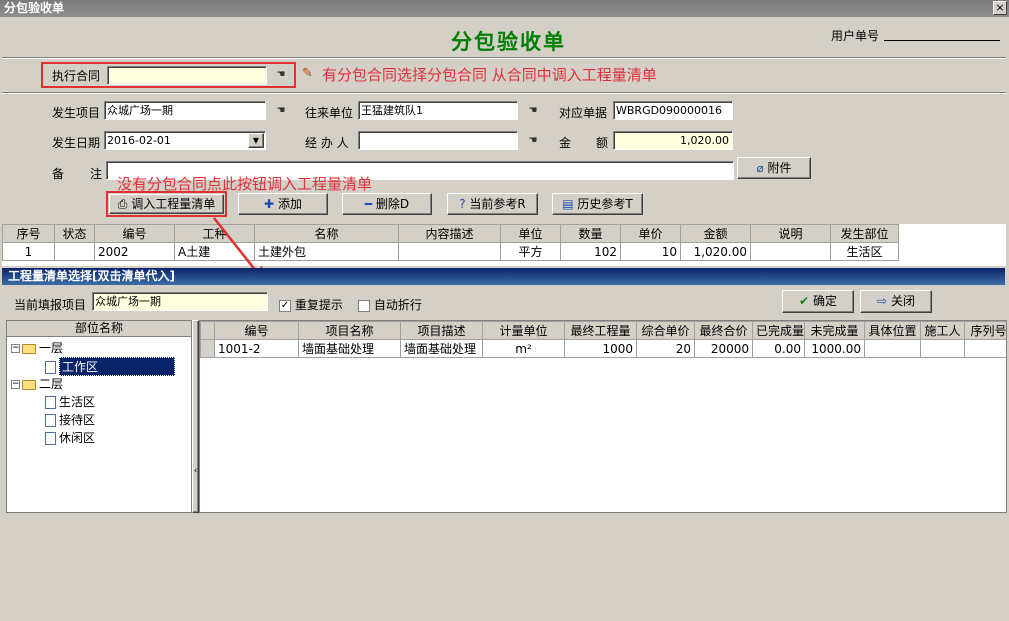  I want to click on table-cell: 1, so click(28, 251).